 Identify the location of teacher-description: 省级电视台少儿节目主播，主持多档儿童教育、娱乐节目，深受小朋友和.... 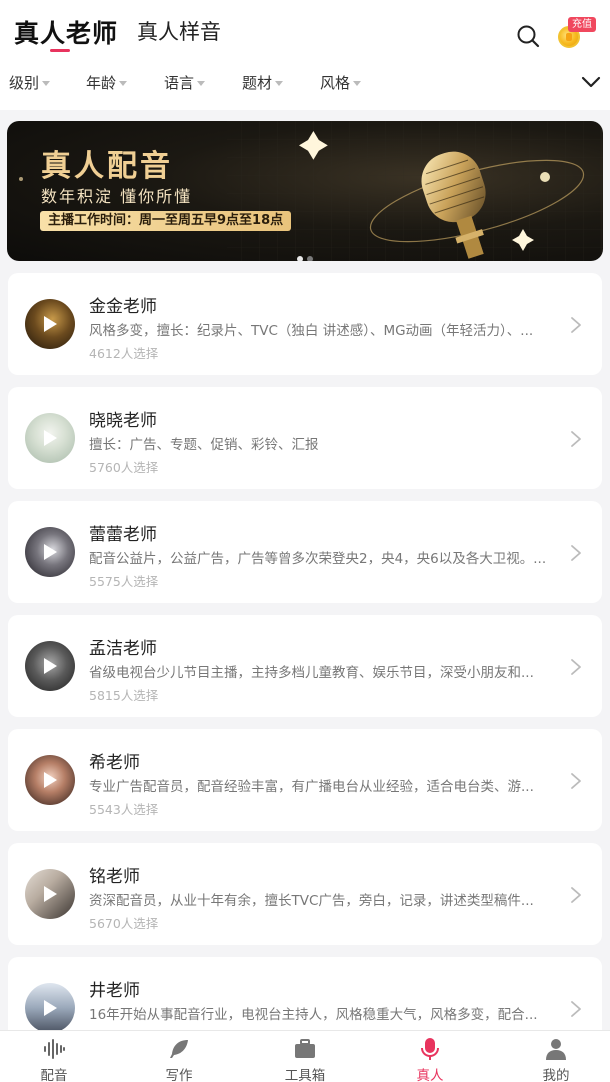
(311, 673).